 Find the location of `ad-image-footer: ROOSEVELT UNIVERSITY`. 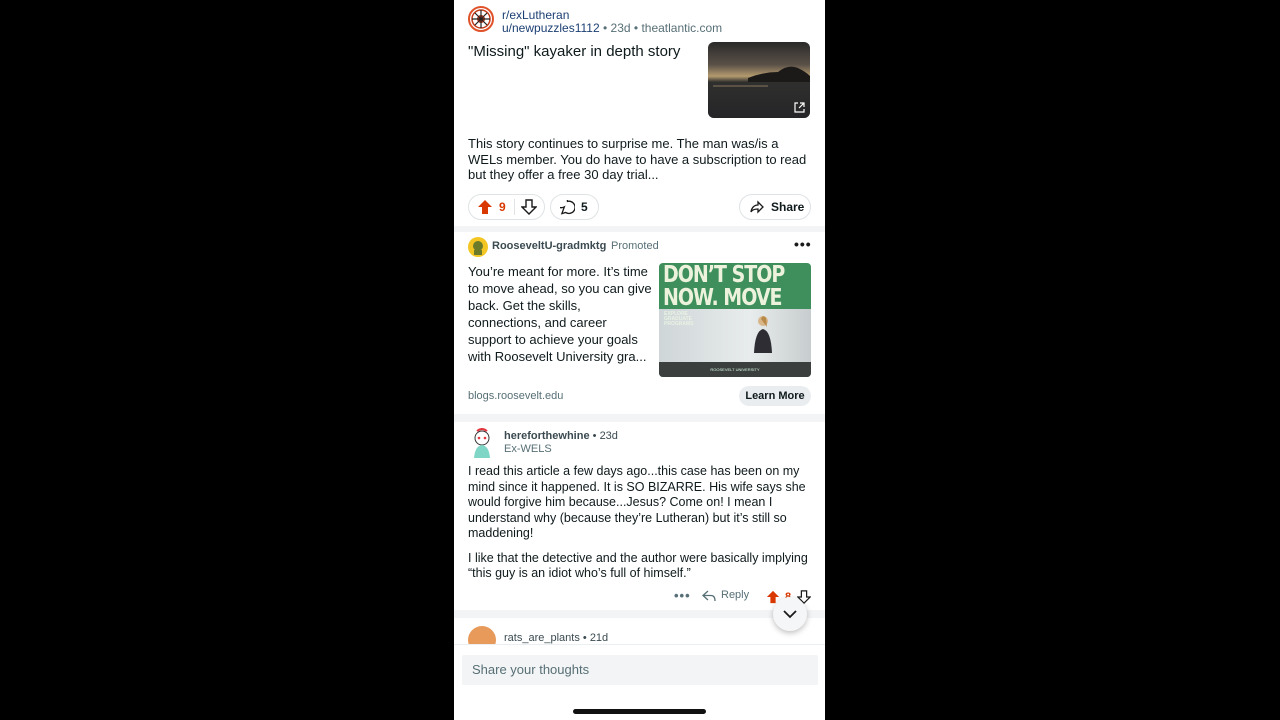

ad-image-footer: ROOSEVELT UNIVERSITY is located at coordinates (735, 369).